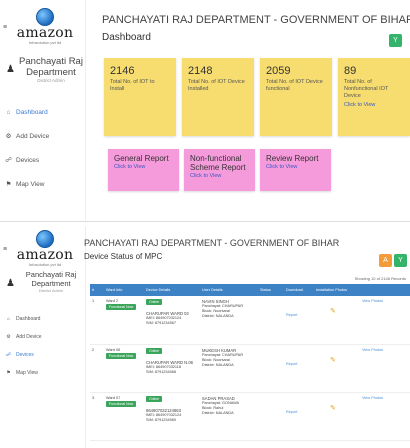 The image size is (410, 448). What do you see at coordinates (218, 163) in the screenshot?
I see `report-title: Non-functional Scheme Report` at bounding box center [218, 163].